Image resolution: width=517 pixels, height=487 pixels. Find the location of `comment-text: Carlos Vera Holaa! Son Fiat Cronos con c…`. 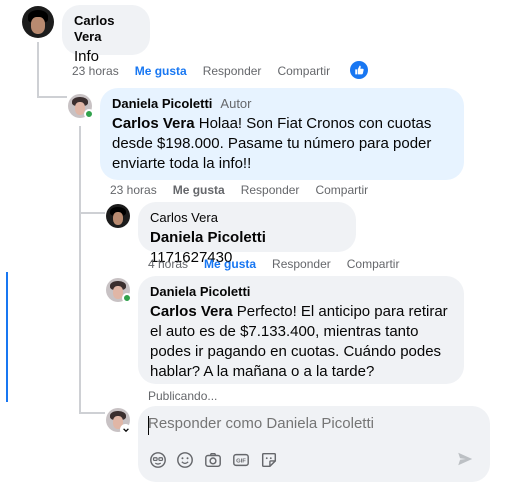

comment-text: Carlos Vera Holaa! Son Fiat Cronos con c… is located at coordinates (272, 143).